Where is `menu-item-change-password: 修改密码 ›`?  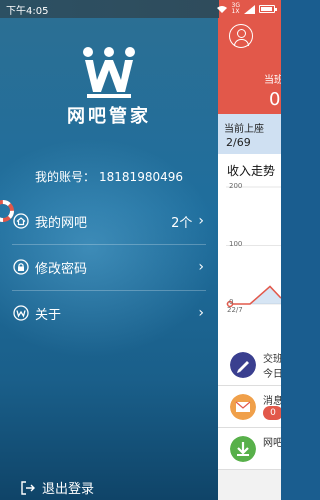
menu-item-change-password: 修改密码 › is located at coordinates (109, 267).